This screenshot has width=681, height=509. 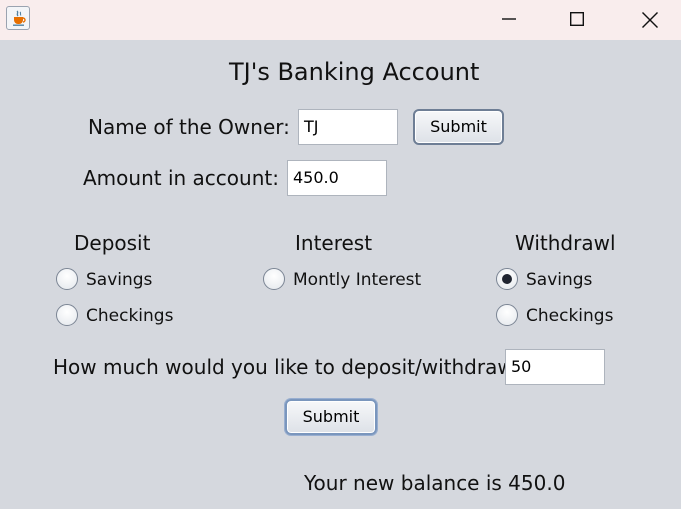 I want to click on withdrawl-savings-radio, so click(x=507, y=279).